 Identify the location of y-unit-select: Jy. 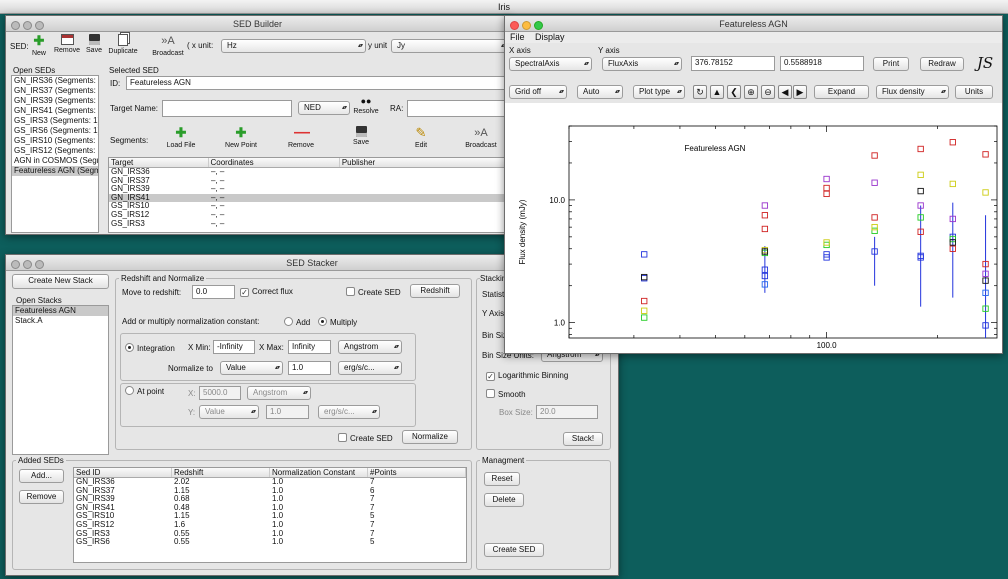
(450, 46).